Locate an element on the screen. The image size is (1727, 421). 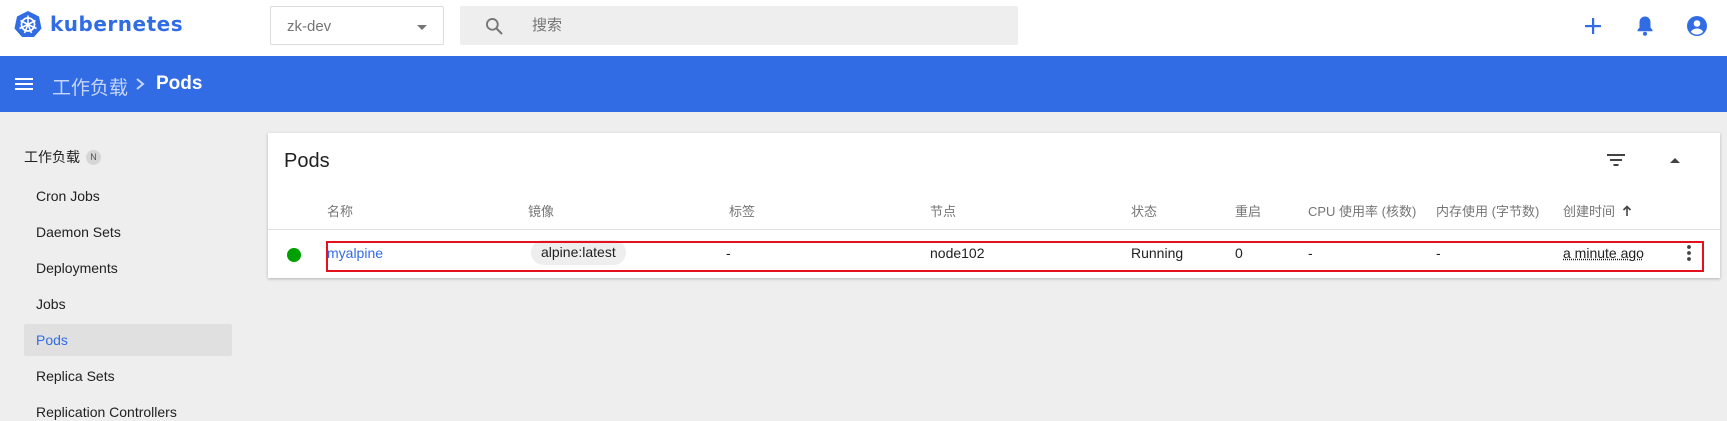
column-header-name: 名称 is located at coordinates (340, 210).